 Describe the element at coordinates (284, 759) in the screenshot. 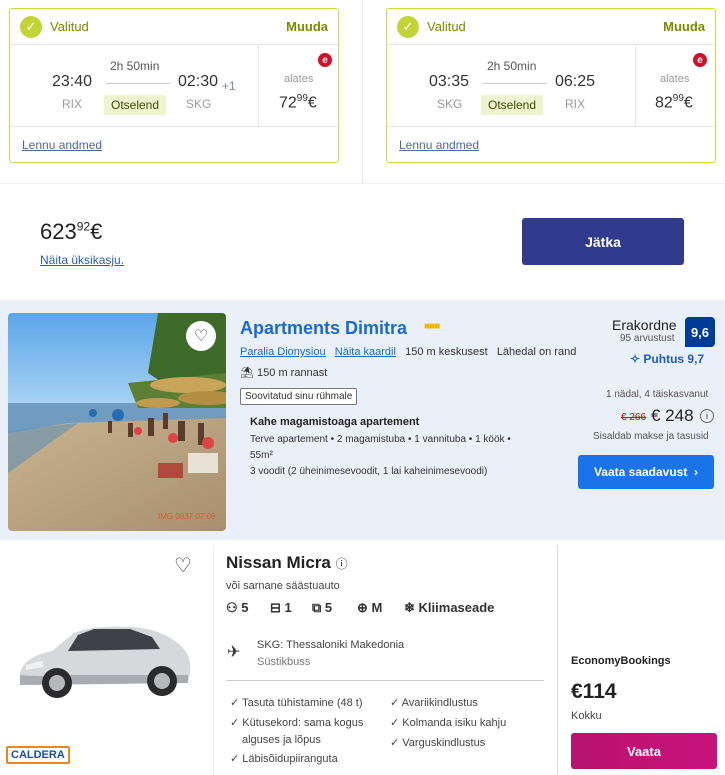

I see `feature-unlimited-mileage: ✓ Läbisõidupiiranguta` at that location.